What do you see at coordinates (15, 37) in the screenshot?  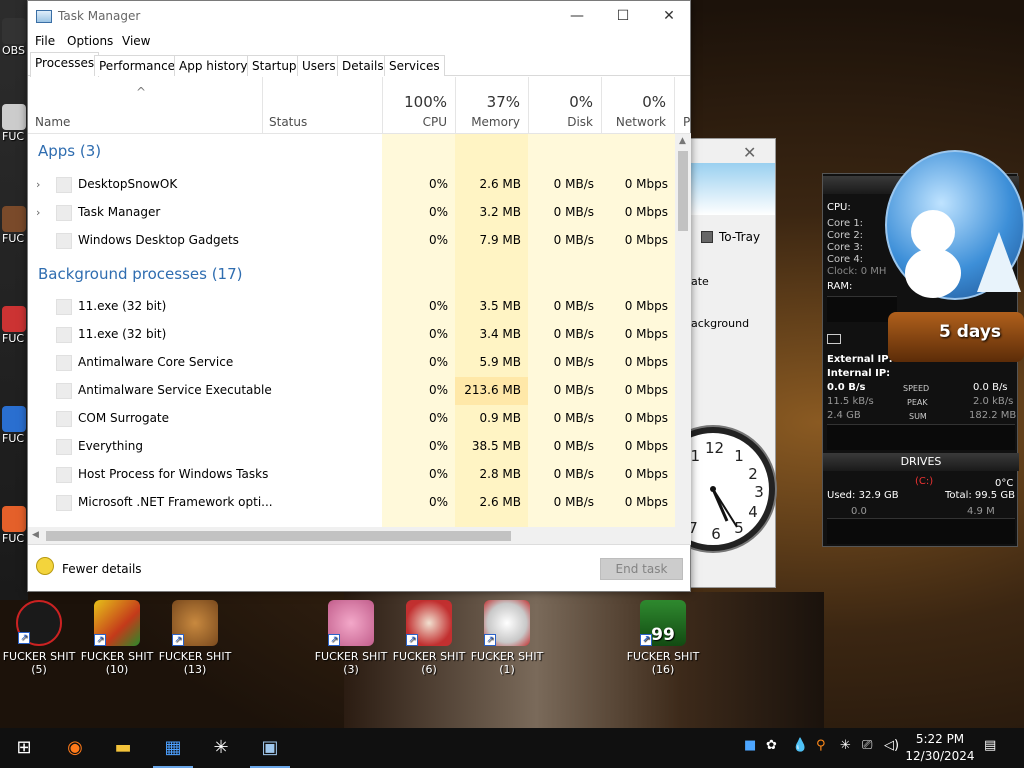 I see `desktop-icon-obs: OBS` at bounding box center [15, 37].